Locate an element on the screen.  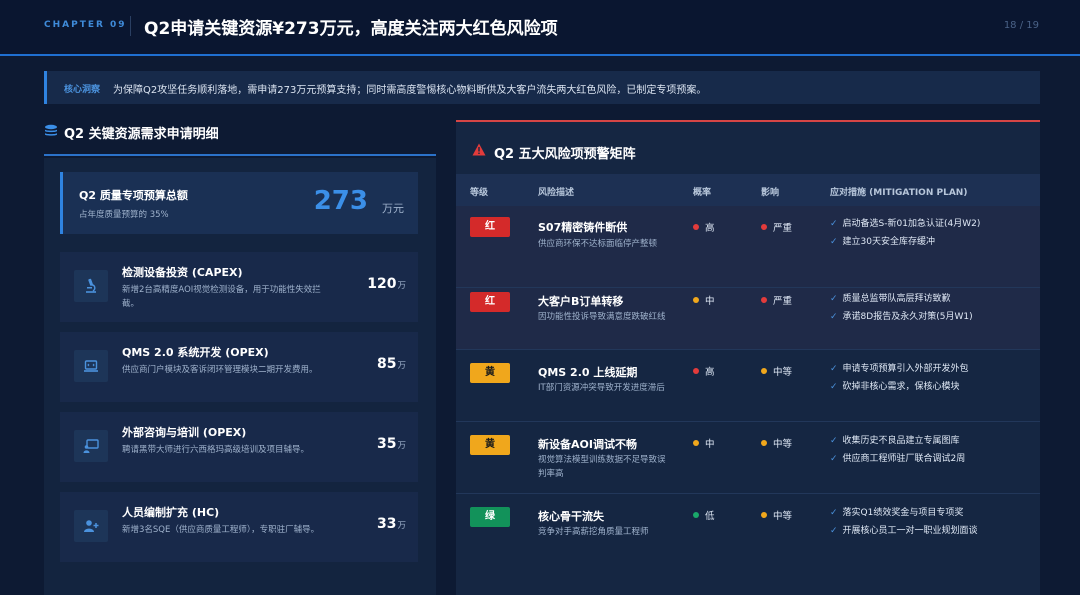
resource-item-value: 35万 is located at coordinates (391, 444).